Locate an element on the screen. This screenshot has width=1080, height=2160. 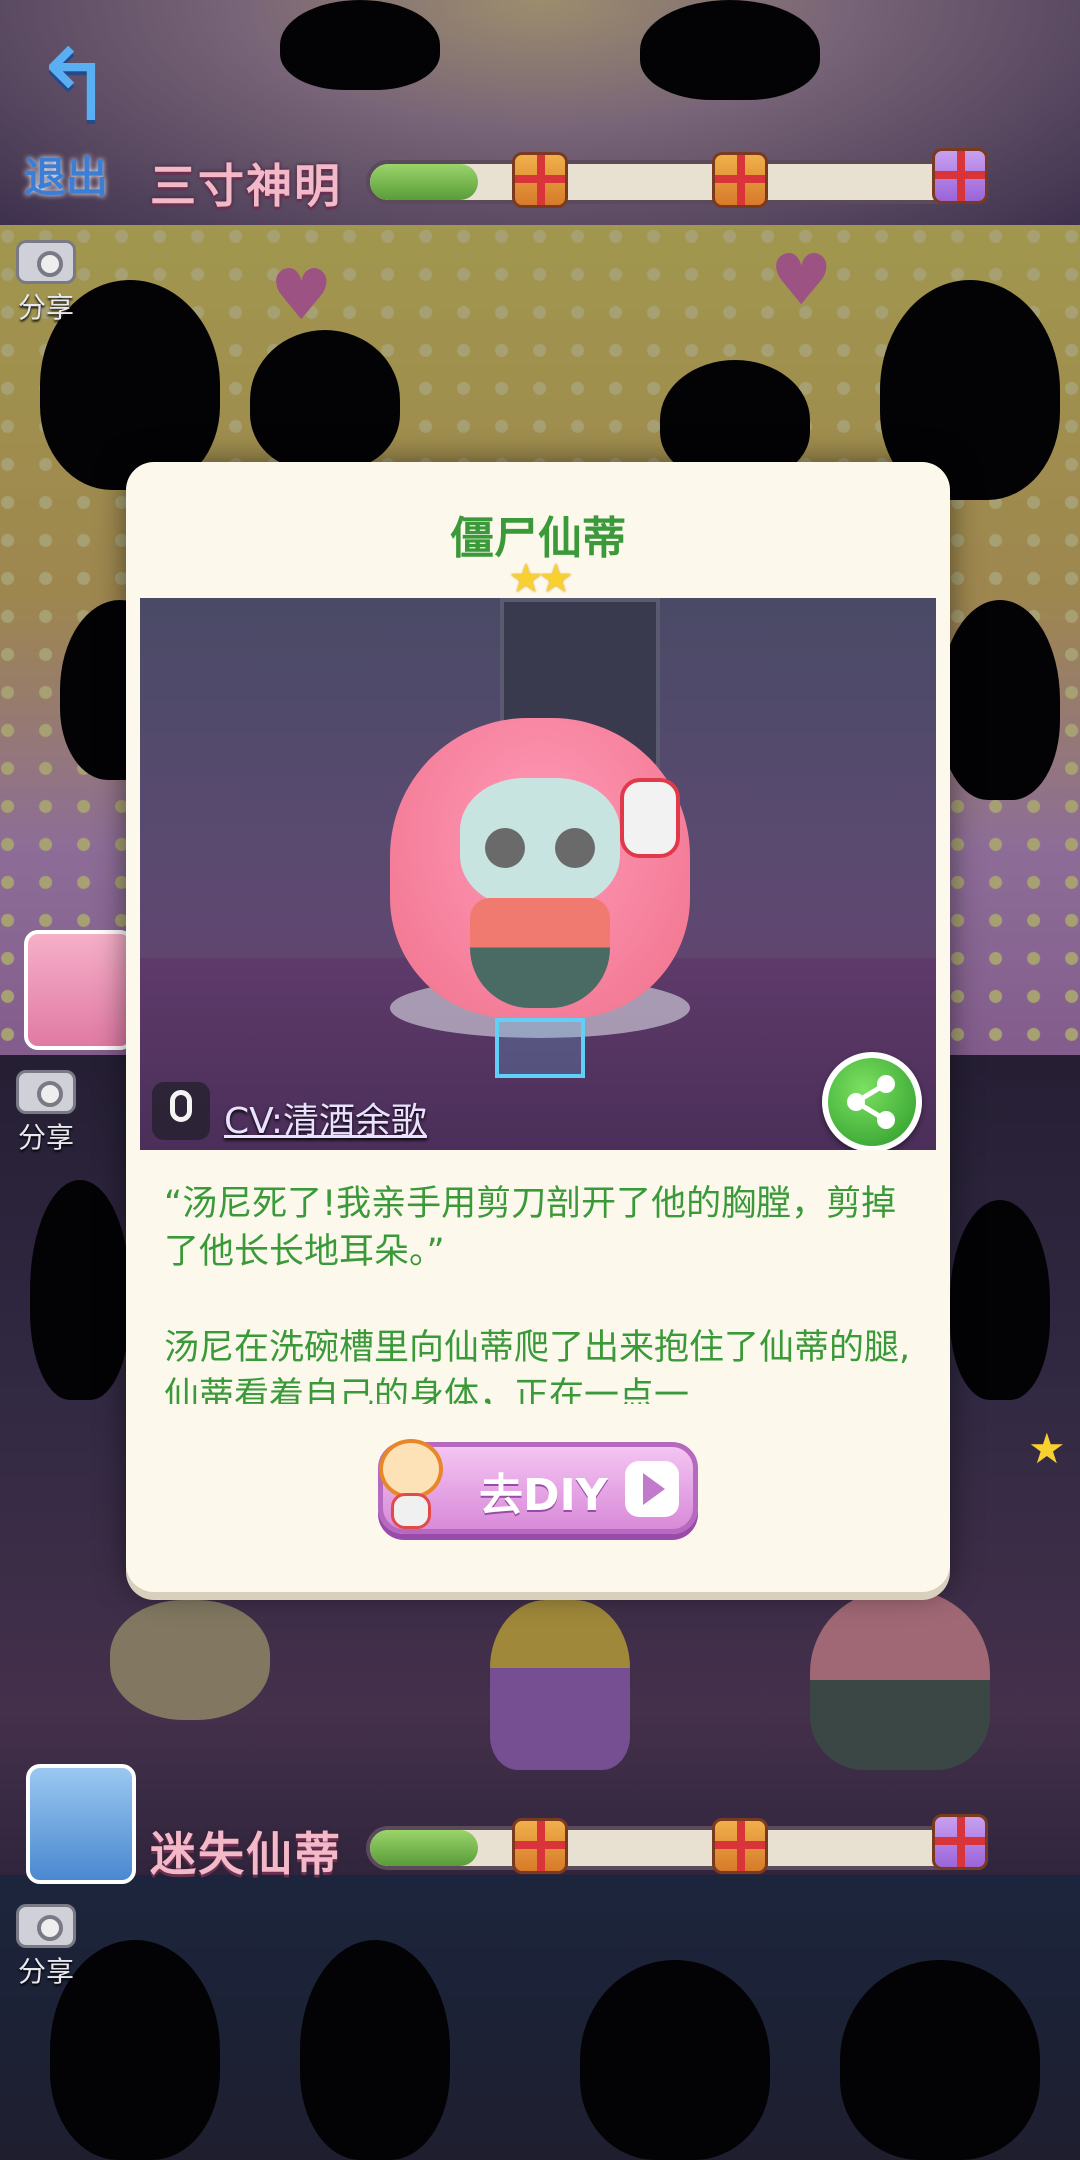
side-scroll-indicator: ★ is located at coordinates (1048, 1450).